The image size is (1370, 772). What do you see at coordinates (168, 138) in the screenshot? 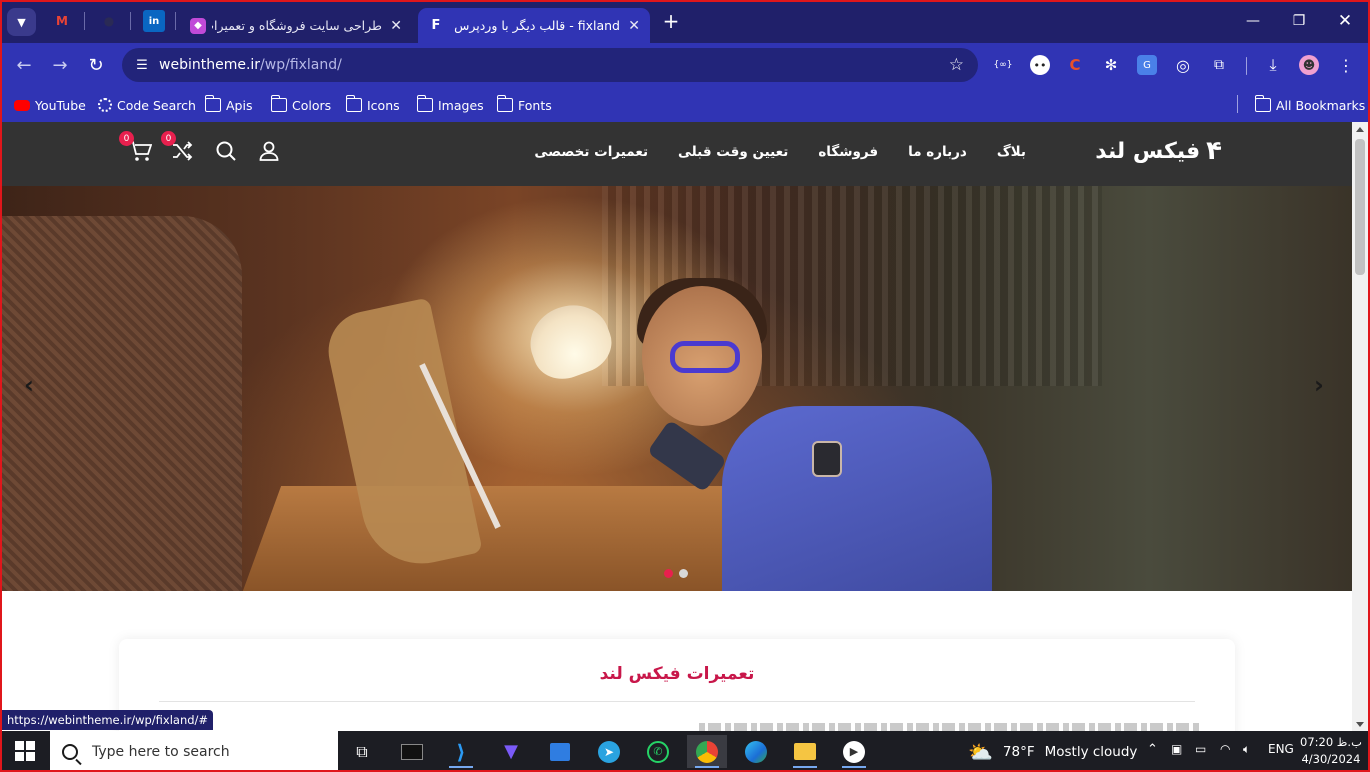
I see `compare-count-badge: 0` at bounding box center [168, 138].